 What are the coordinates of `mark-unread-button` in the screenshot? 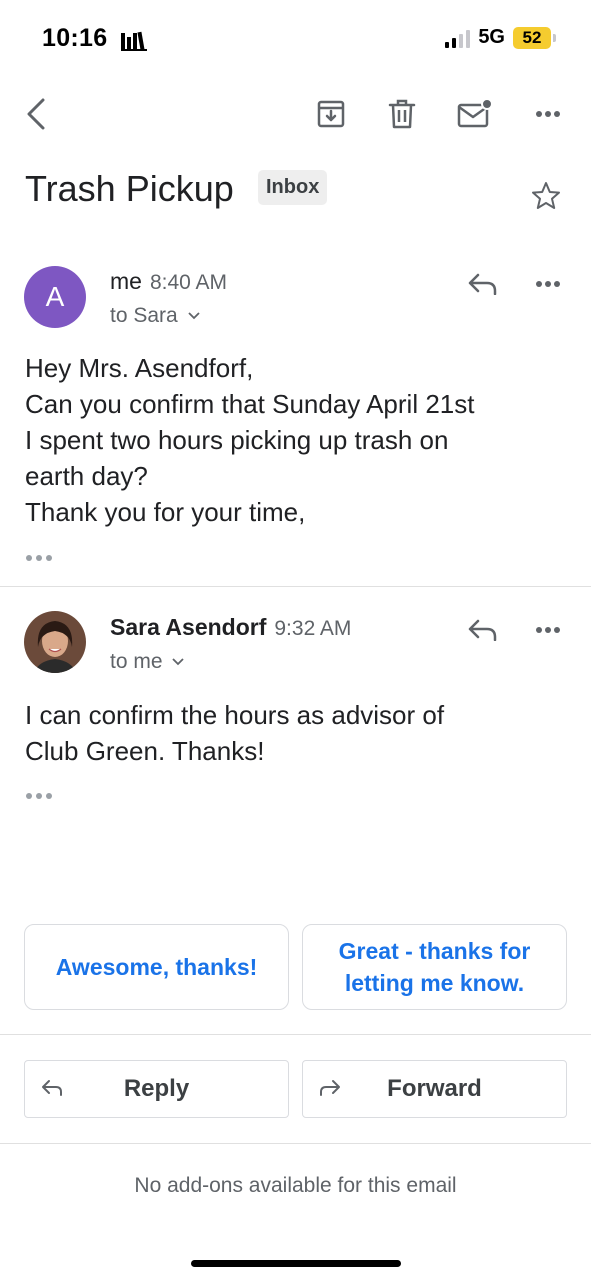 It's located at (475, 114).